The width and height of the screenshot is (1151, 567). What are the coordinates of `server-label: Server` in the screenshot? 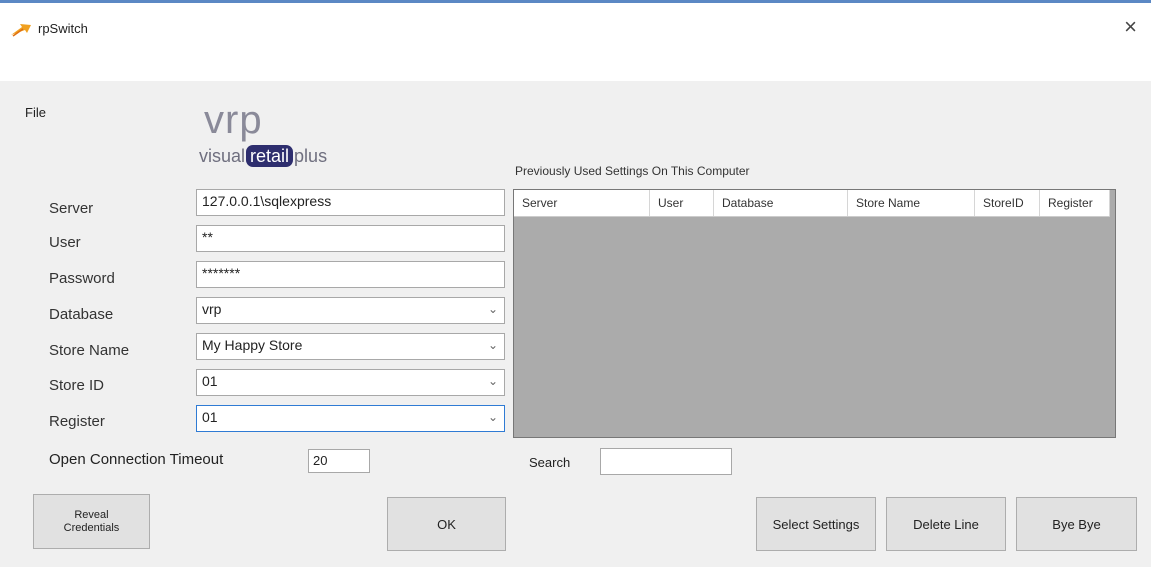 It's located at (71, 208).